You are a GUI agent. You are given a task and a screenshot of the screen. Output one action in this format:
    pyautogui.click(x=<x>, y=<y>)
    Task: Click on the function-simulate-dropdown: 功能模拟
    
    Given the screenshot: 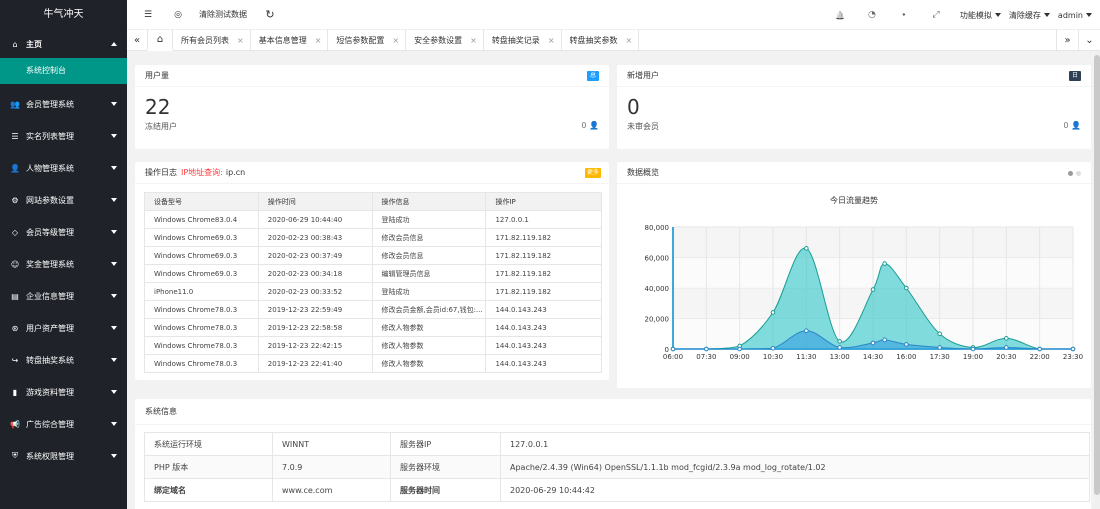 What is the action you would take?
    pyautogui.click(x=980, y=15)
    